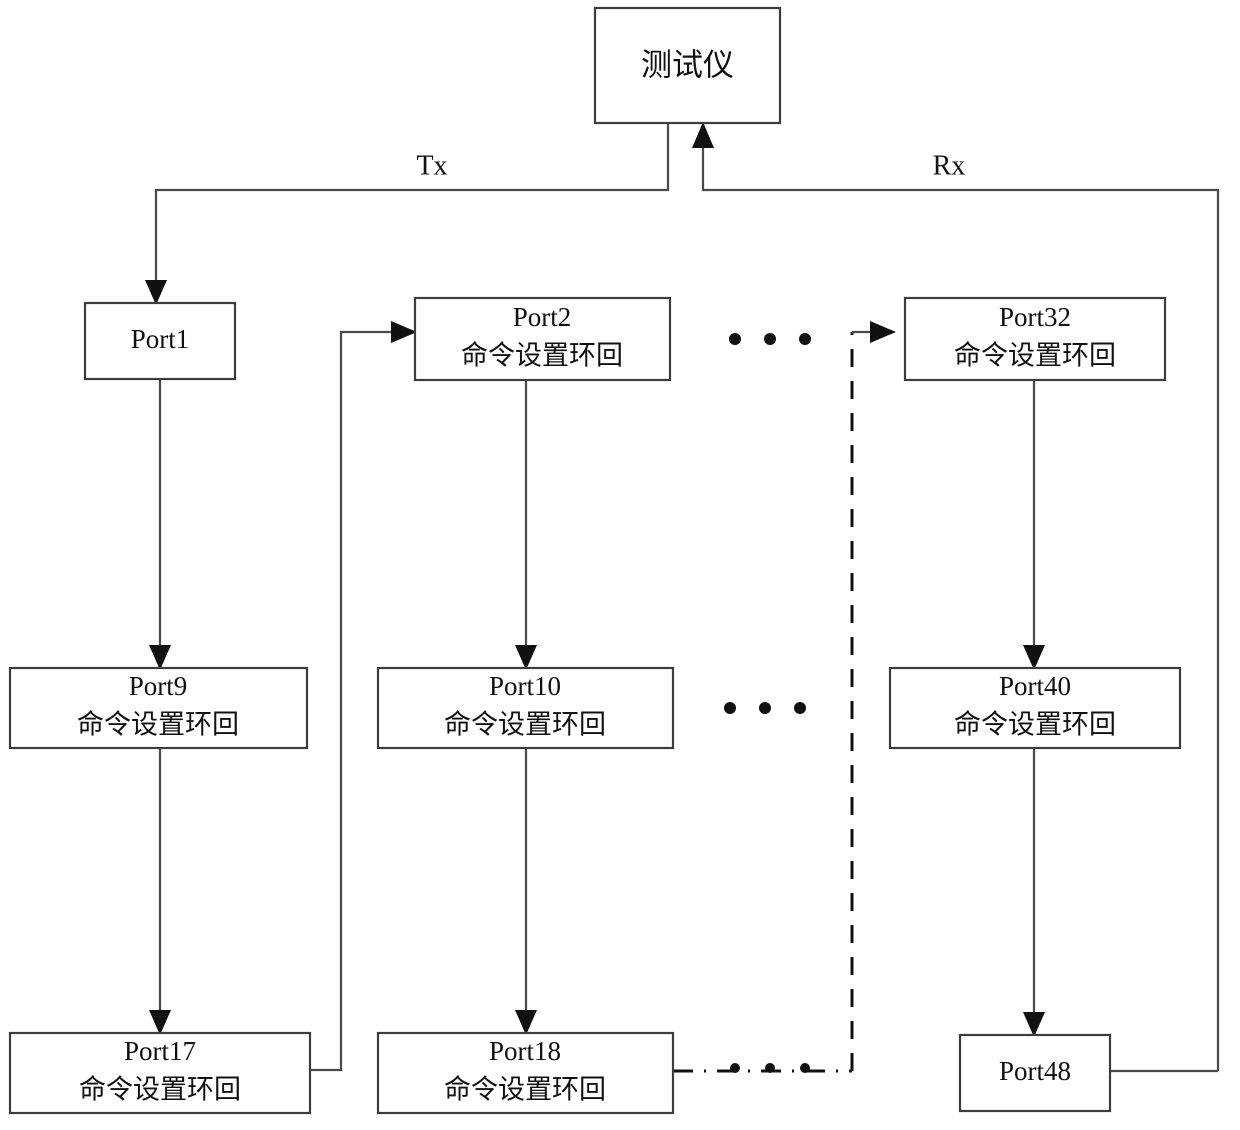 Image resolution: width=1240 pixels, height=1130 pixels. What do you see at coordinates (525, 686) in the screenshot?
I see `port10-label: Port10` at bounding box center [525, 686].